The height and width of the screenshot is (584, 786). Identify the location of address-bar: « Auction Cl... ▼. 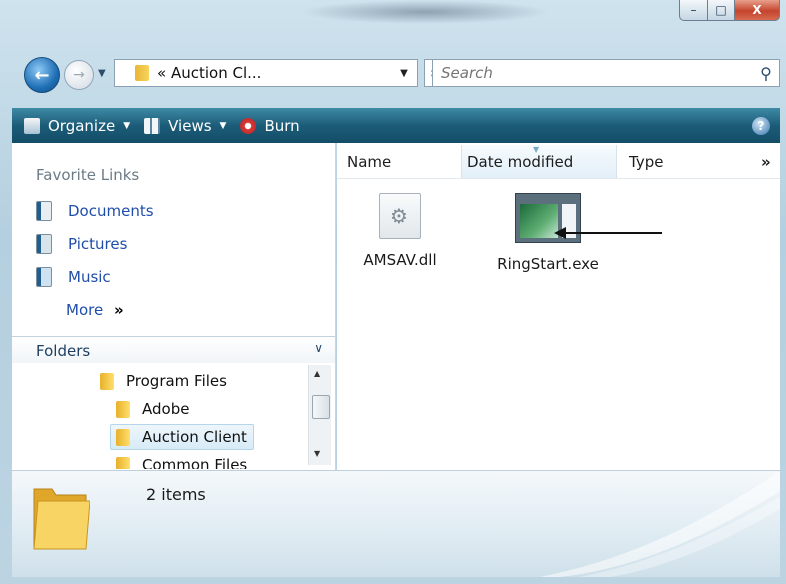
(266, 73).